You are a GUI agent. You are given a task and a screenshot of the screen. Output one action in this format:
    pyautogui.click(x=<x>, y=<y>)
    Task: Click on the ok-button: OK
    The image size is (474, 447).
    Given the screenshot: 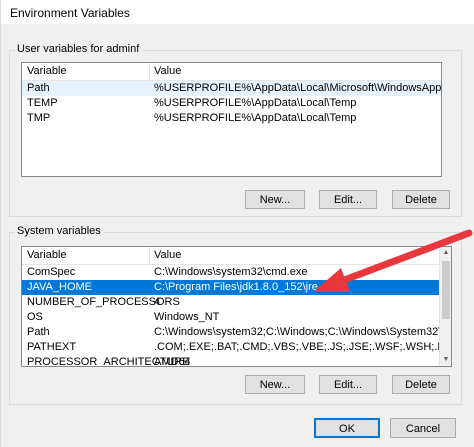 What is the action you would take?
    pyautogui.click(x=347, y=428)
    